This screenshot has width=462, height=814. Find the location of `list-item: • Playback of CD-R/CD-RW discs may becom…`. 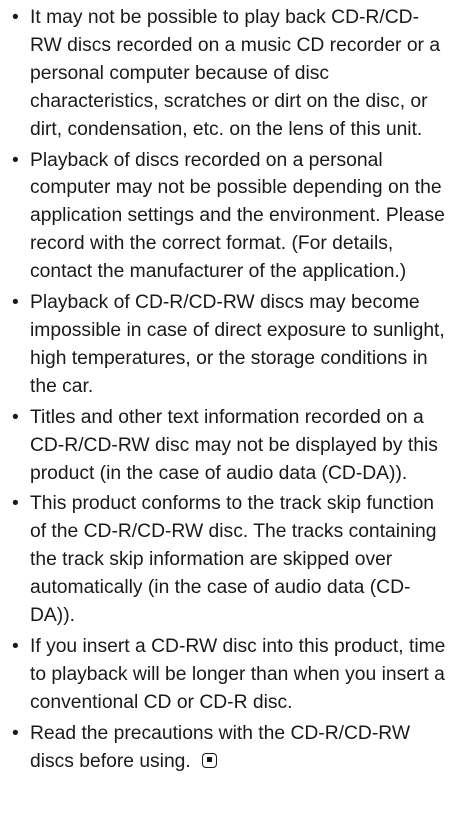

list-item: • Playback of CD-R/CD-RW discs may becom… is located at coordinates (230, 345).